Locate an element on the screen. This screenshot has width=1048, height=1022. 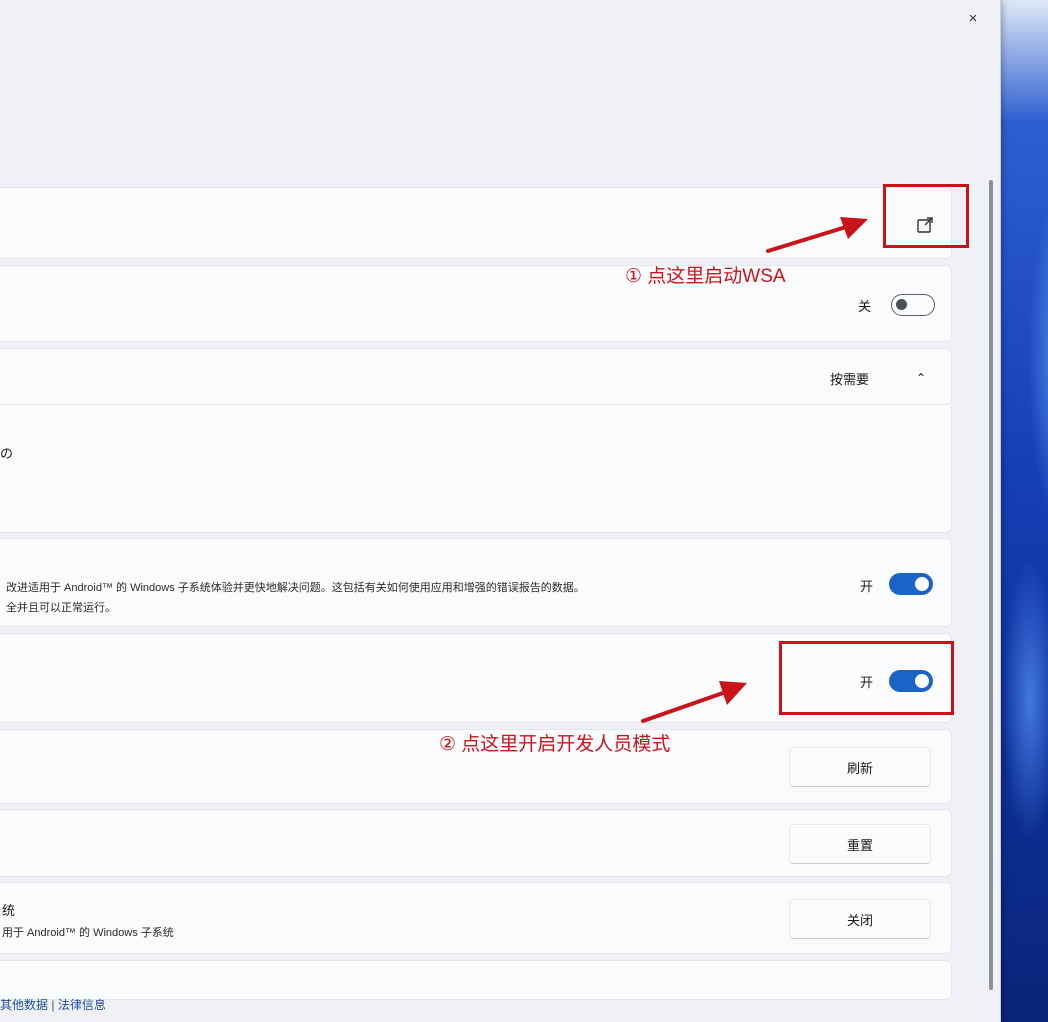
scrollbar is located at coordinates (991, 585).